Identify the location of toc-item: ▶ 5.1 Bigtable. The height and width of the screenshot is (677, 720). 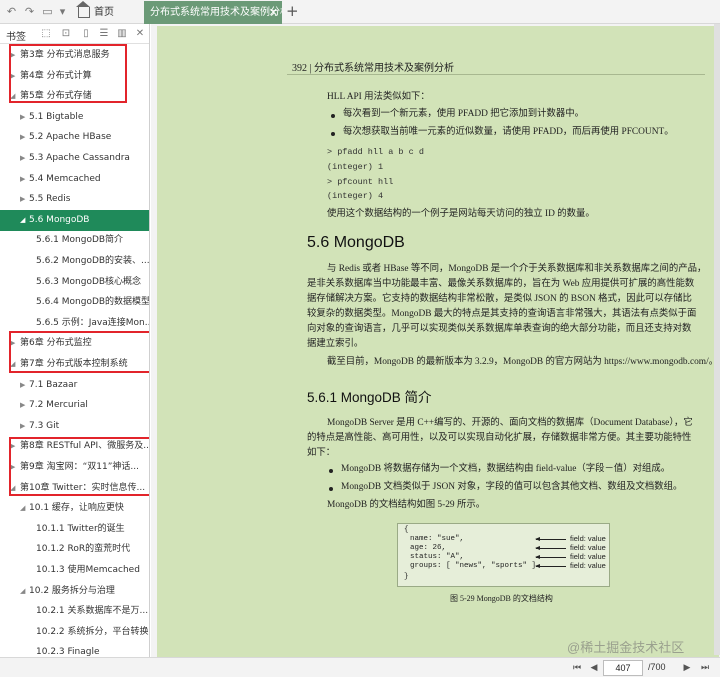
(74, 117).